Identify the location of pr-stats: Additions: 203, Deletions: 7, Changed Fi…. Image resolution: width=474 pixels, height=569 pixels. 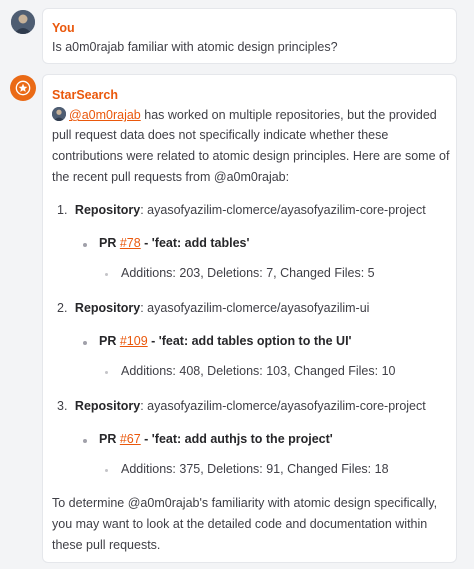
(248, 273).